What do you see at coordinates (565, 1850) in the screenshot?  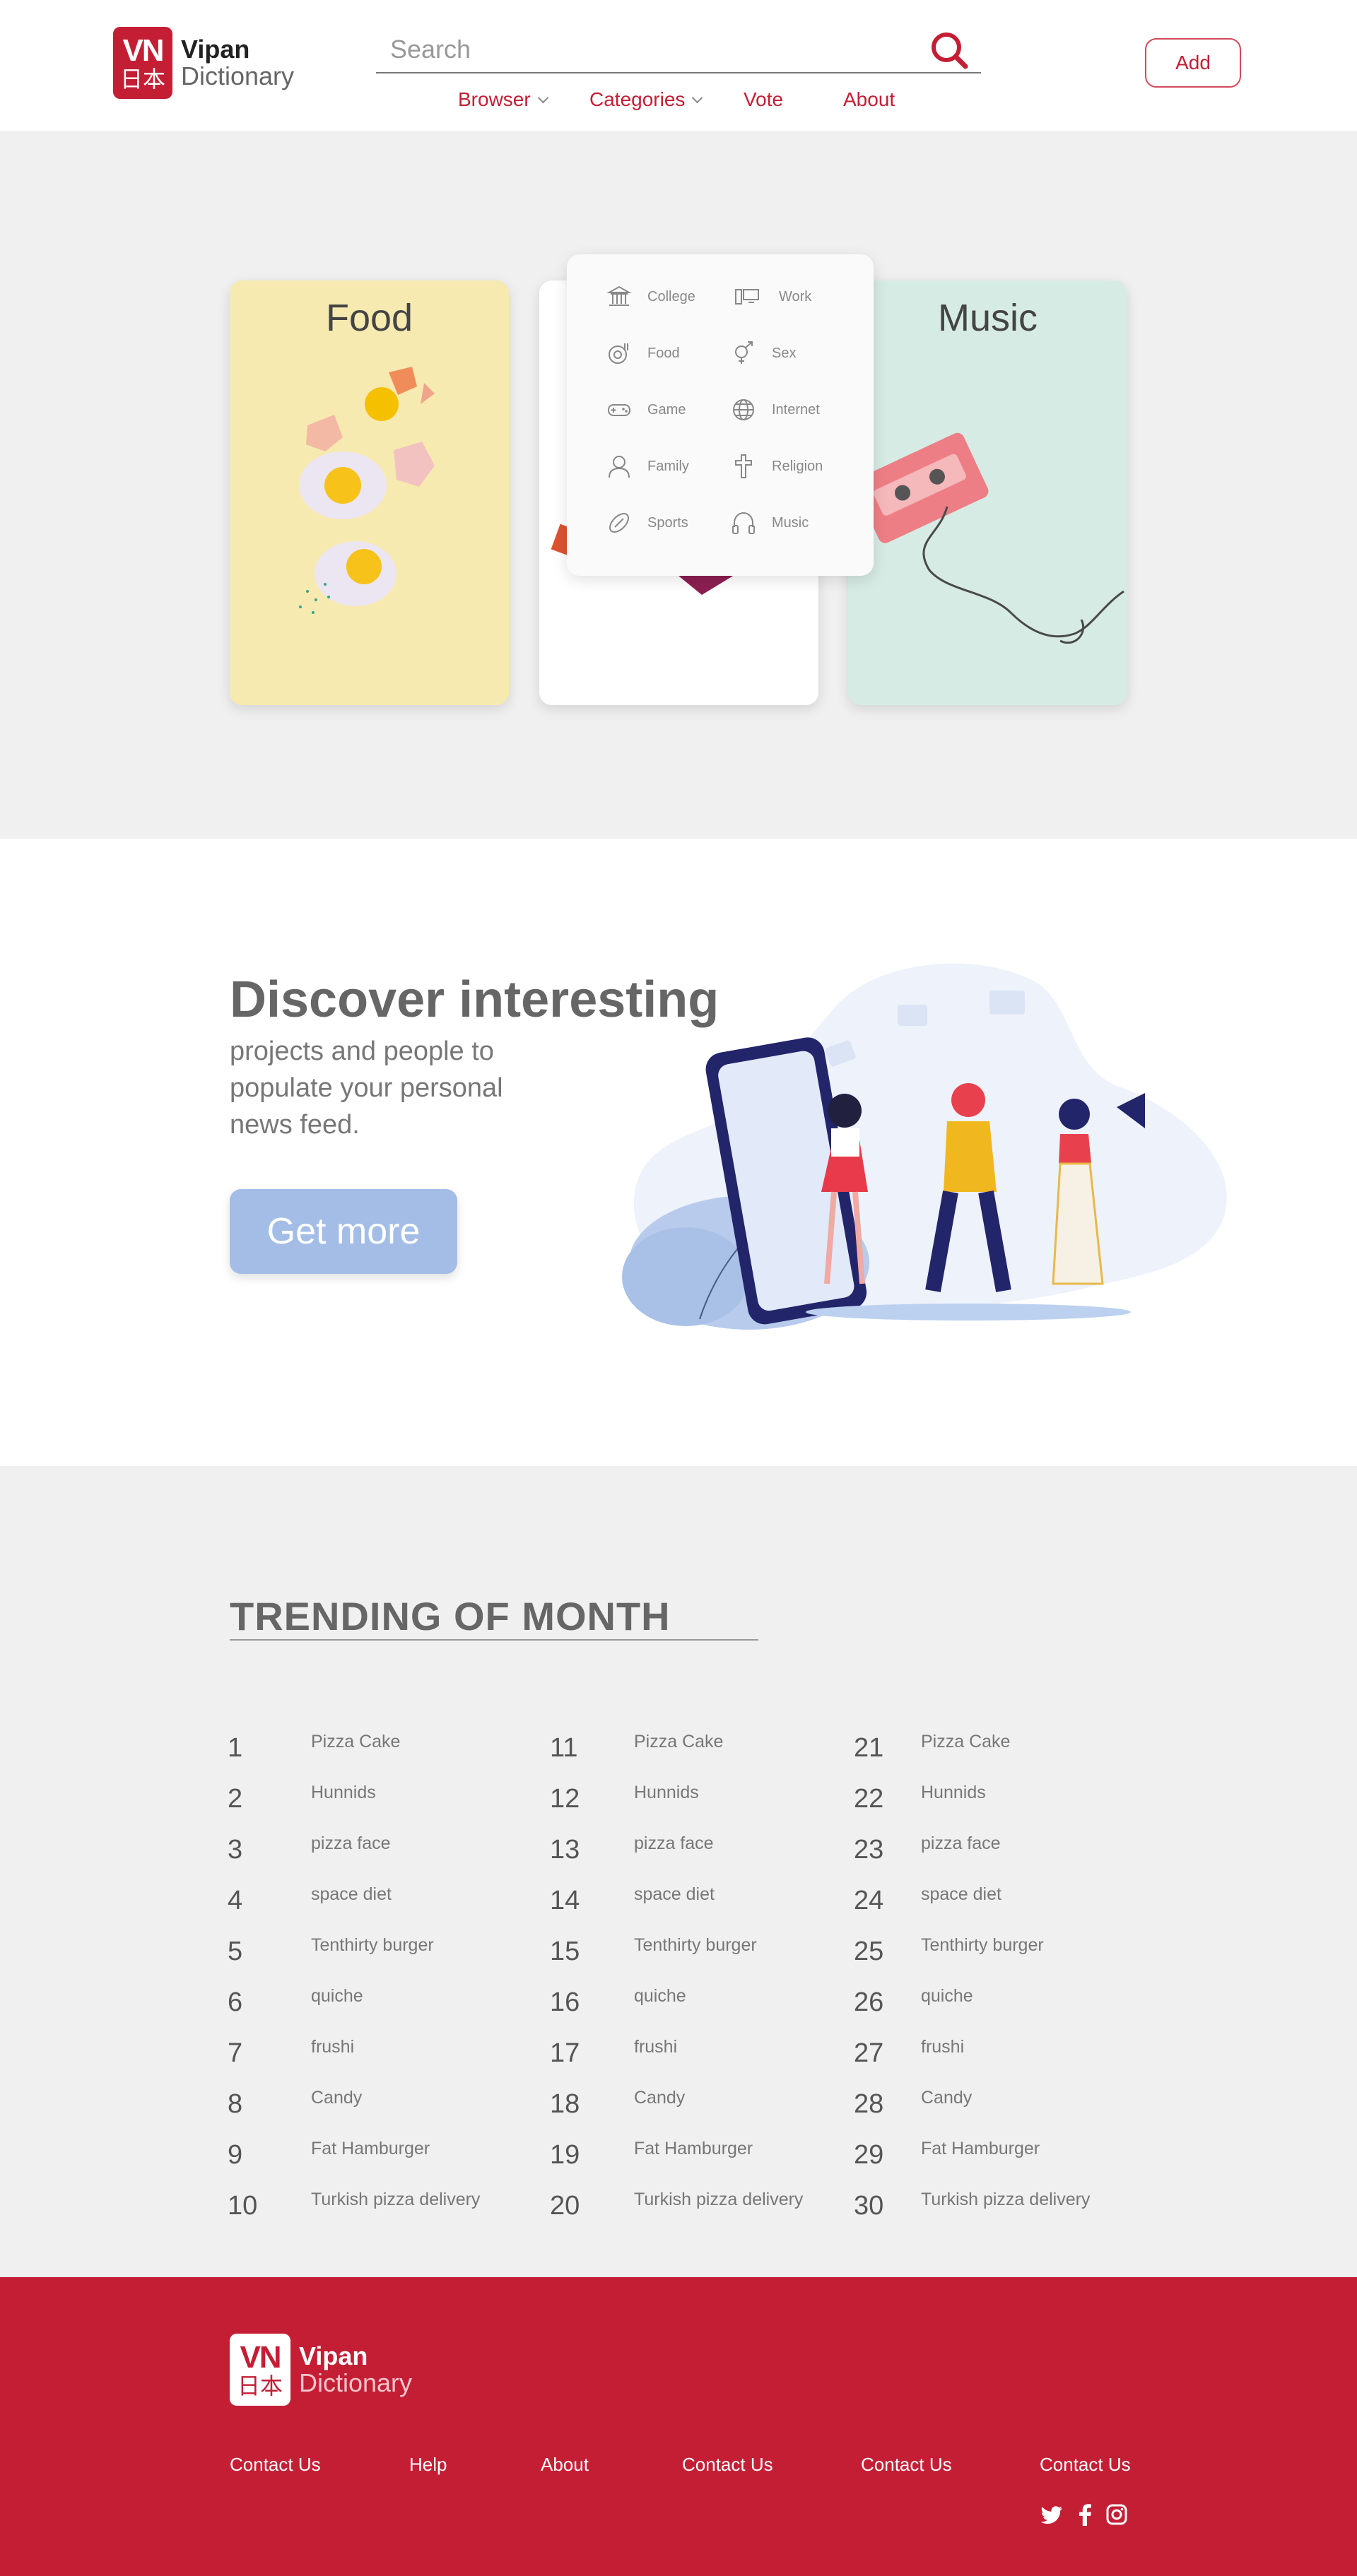 I see `trending-rank: 13` at bounding box center [565, 1850].